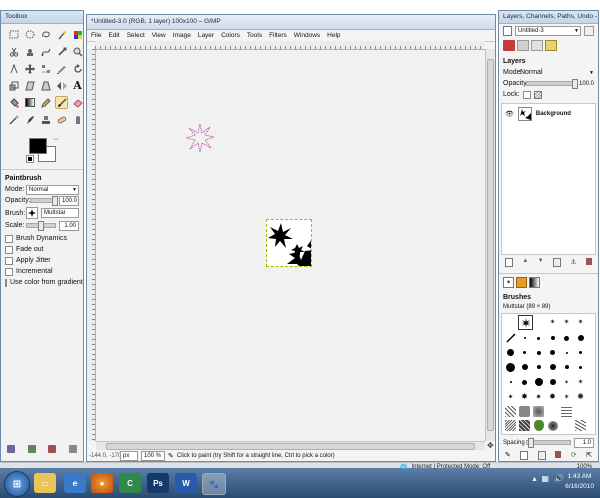 This screenshot has width=600, height=498. I want to click on checkbox-row: Use color from gradient, so click(42, 282).